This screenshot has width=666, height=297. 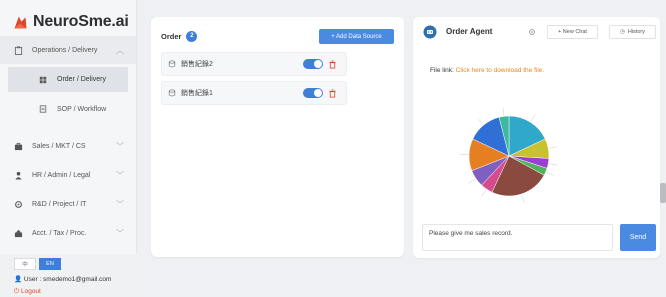 I want to click on chevron-up-icon: ︿, so click(x=120, y=50).